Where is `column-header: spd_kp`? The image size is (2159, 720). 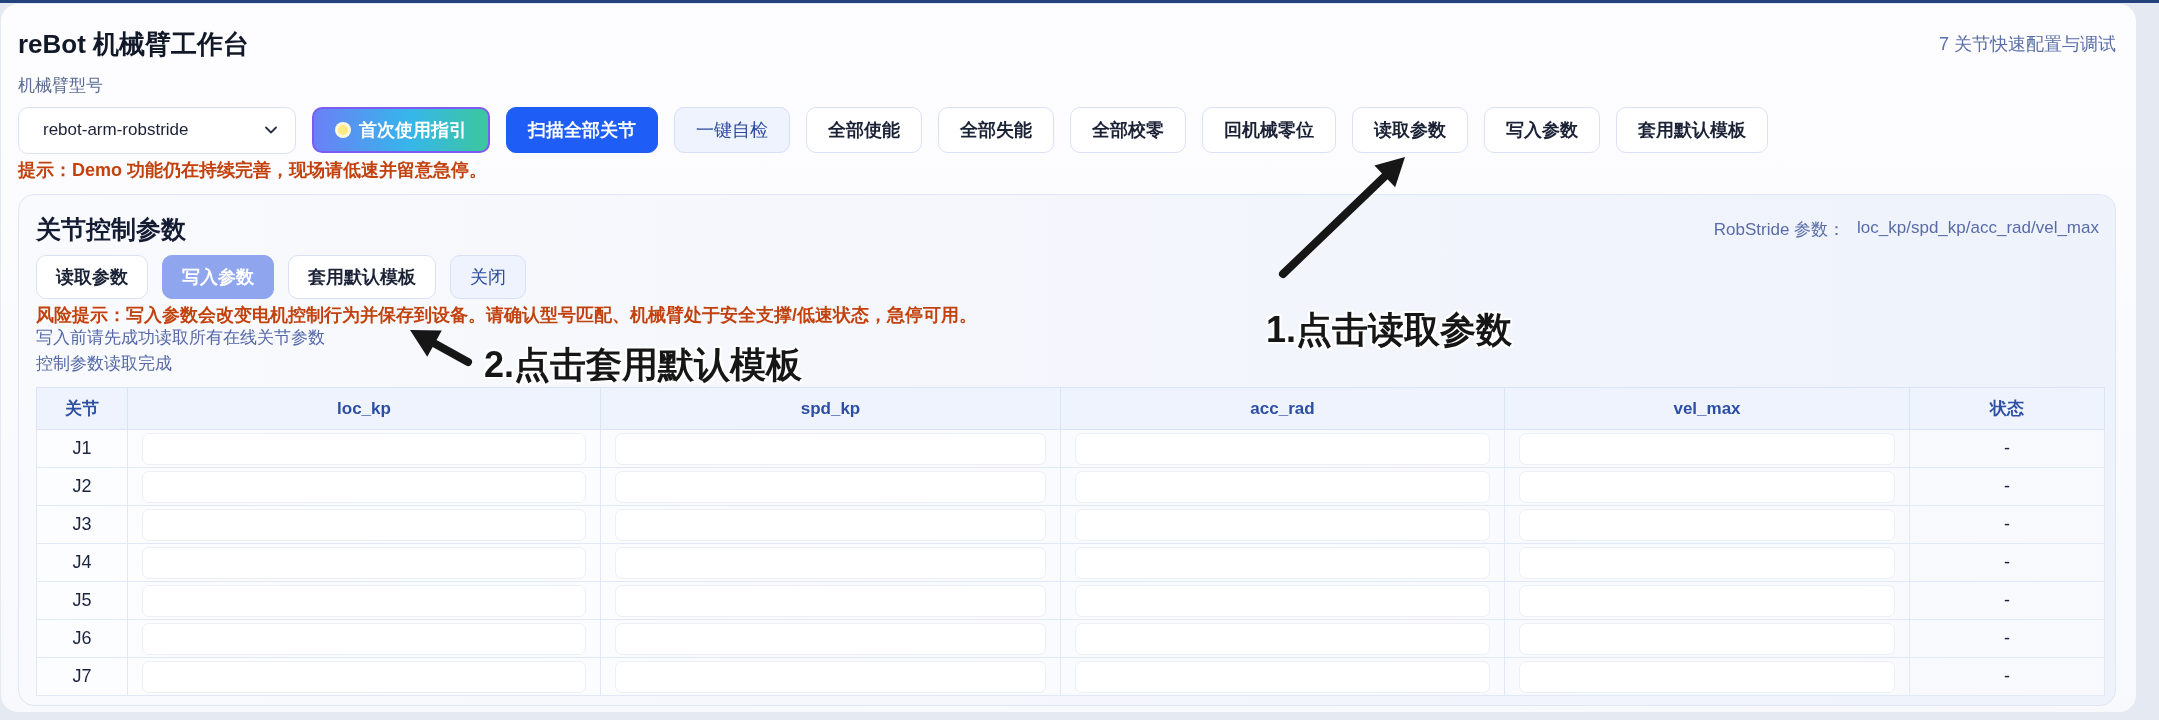
column-header: spd_kp is located at coordinates (830, 408).